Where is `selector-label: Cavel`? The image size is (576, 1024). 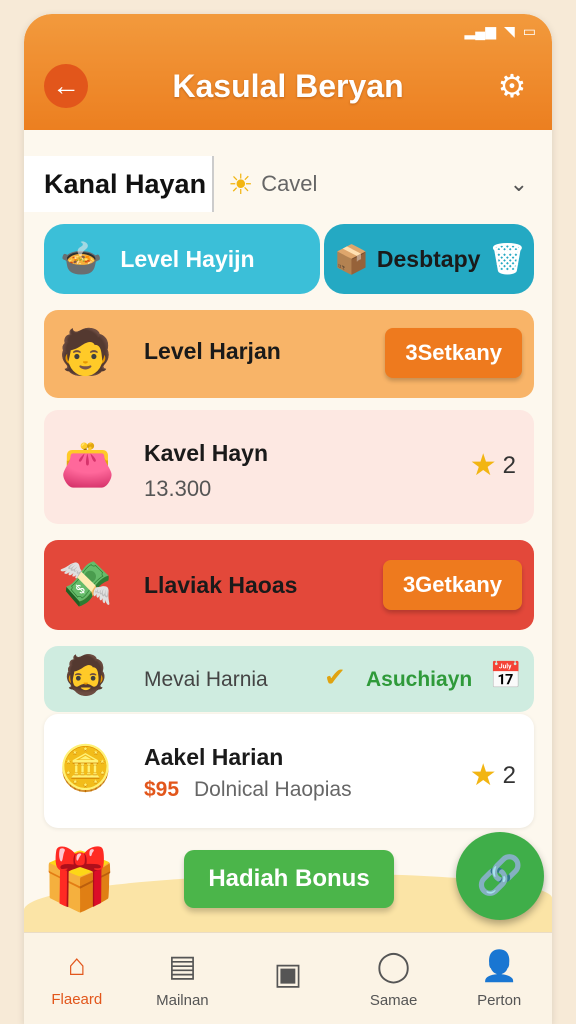 selector-label: Cavel is located at coordinates (289, 183).